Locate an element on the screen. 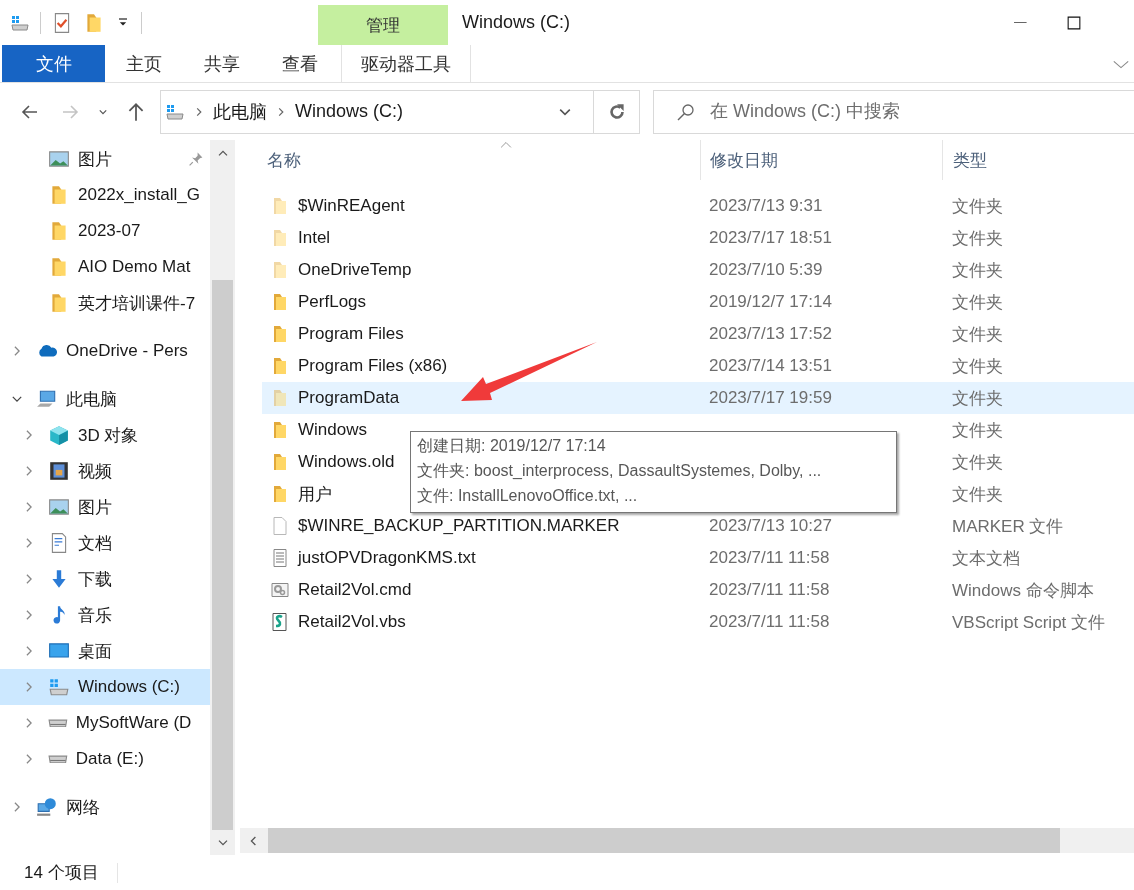  window-title: Windows (C:) is located at coordinates (515, 22).